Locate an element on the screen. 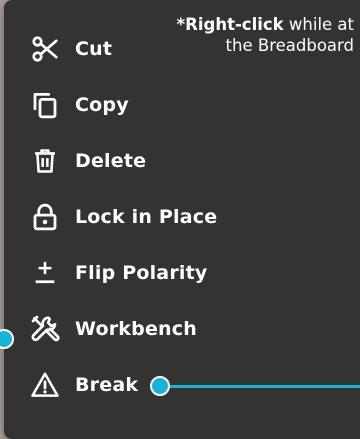 Image resolution: width=360 pixels, height=439 pixels. menu-item-break: Break is located at coordinates (83, 385).